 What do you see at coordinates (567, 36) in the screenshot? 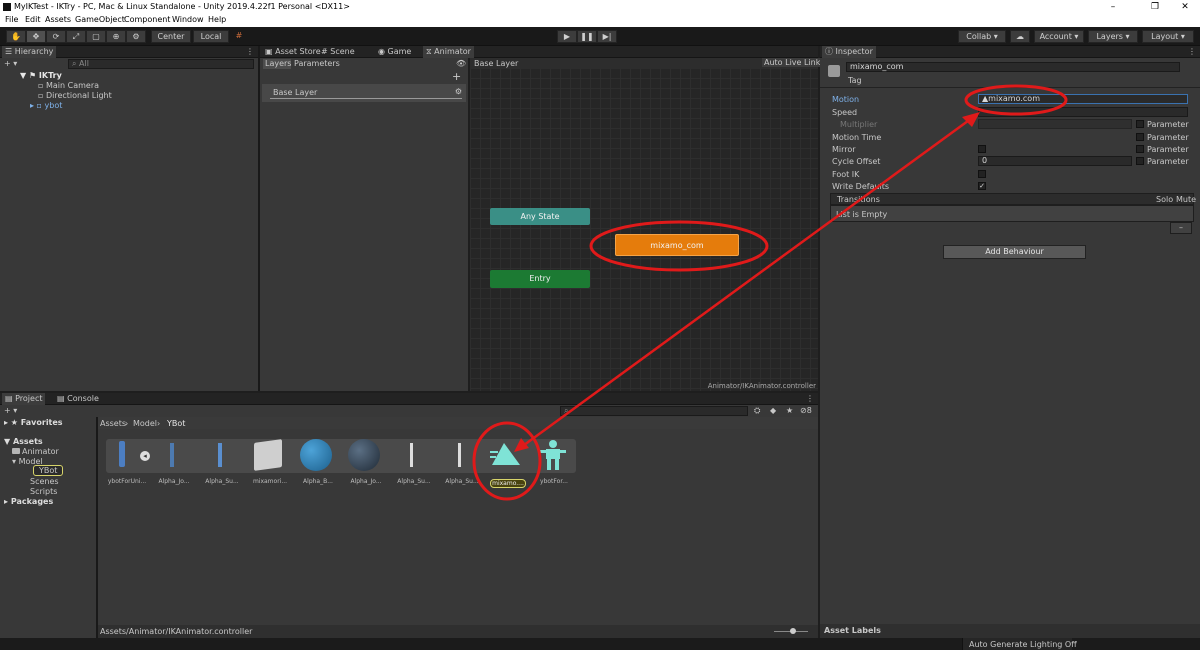
I see `play-button: ▶` at bounding box center [567, 36].